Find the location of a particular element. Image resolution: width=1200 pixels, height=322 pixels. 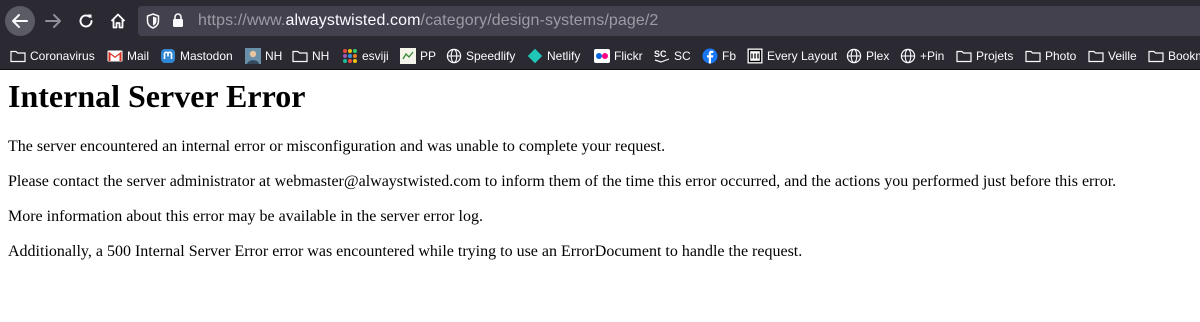

bookmark-esviji: esviji is located at coordinates (365, 56).